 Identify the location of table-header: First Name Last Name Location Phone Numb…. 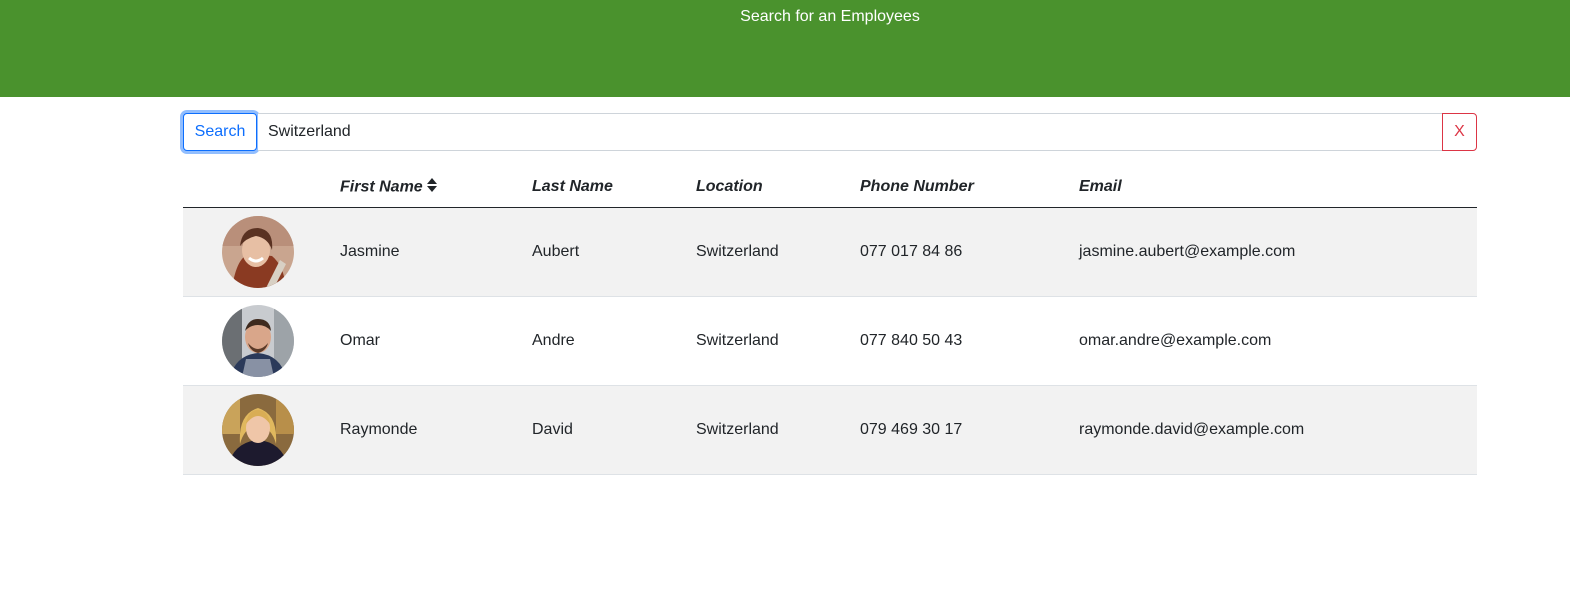
(830, 187).